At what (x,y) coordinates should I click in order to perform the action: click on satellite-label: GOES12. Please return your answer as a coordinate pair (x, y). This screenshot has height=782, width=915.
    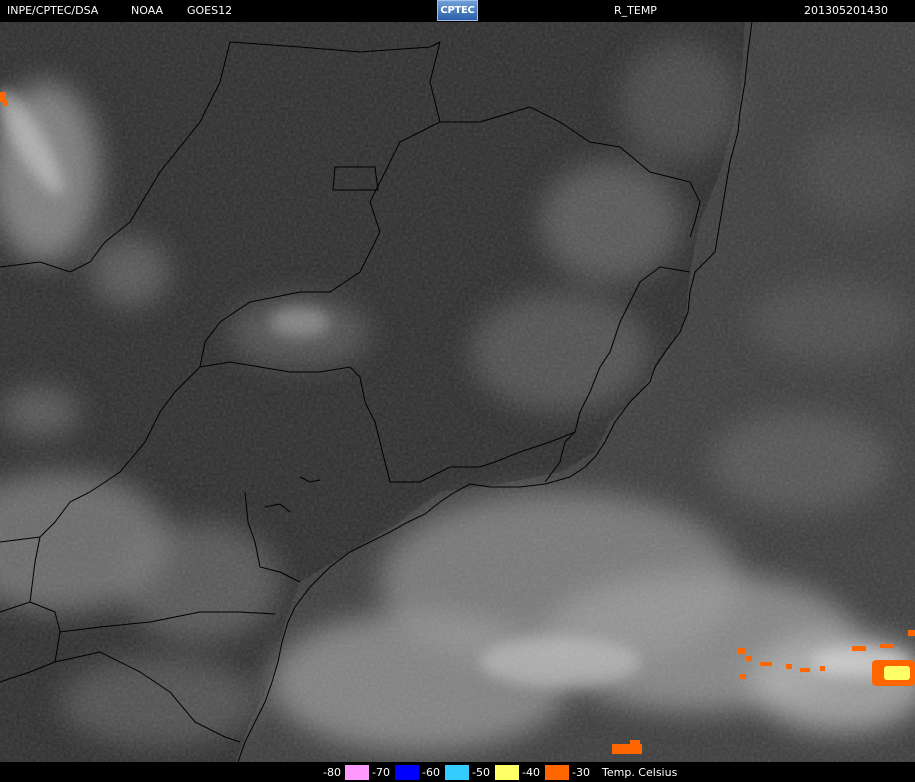
    Looking at the image, I should click on (210, 10).